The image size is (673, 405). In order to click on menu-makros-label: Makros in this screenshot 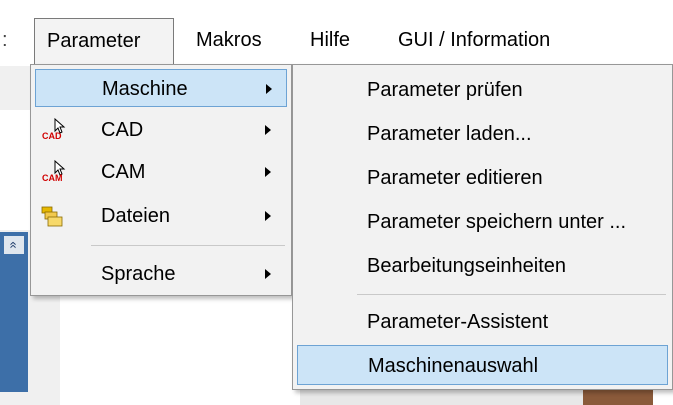, I will do `click(229, 40)`.